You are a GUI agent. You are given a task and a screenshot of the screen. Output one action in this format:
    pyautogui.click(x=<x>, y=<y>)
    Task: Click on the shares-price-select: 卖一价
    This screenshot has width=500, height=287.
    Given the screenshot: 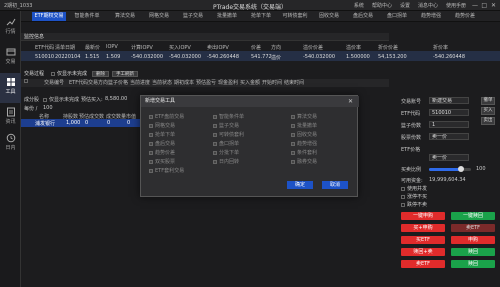 What is the action you would take?
    pyautogui.click(x=449, y=136)
    